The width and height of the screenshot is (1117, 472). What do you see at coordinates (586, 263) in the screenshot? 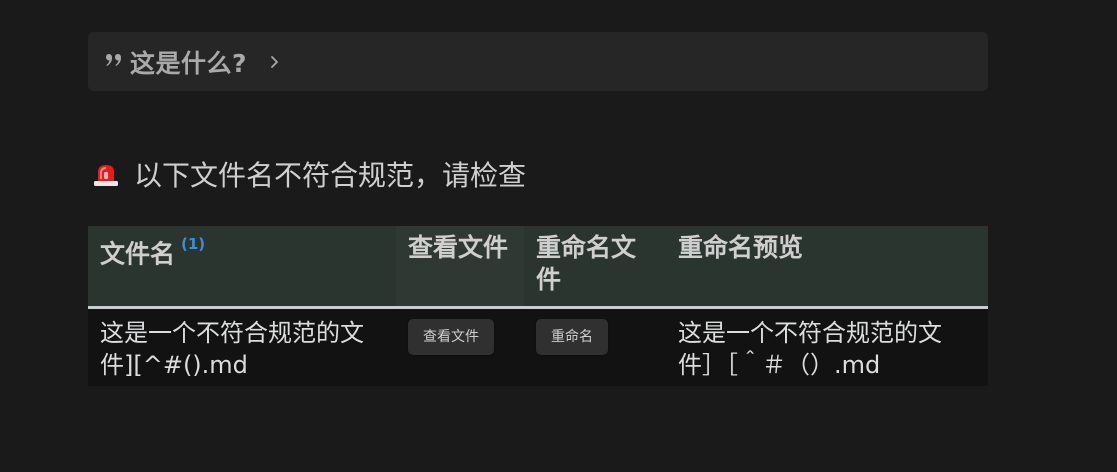
I see `header-rename: 重命名文件` at bounding box center [586, 263].